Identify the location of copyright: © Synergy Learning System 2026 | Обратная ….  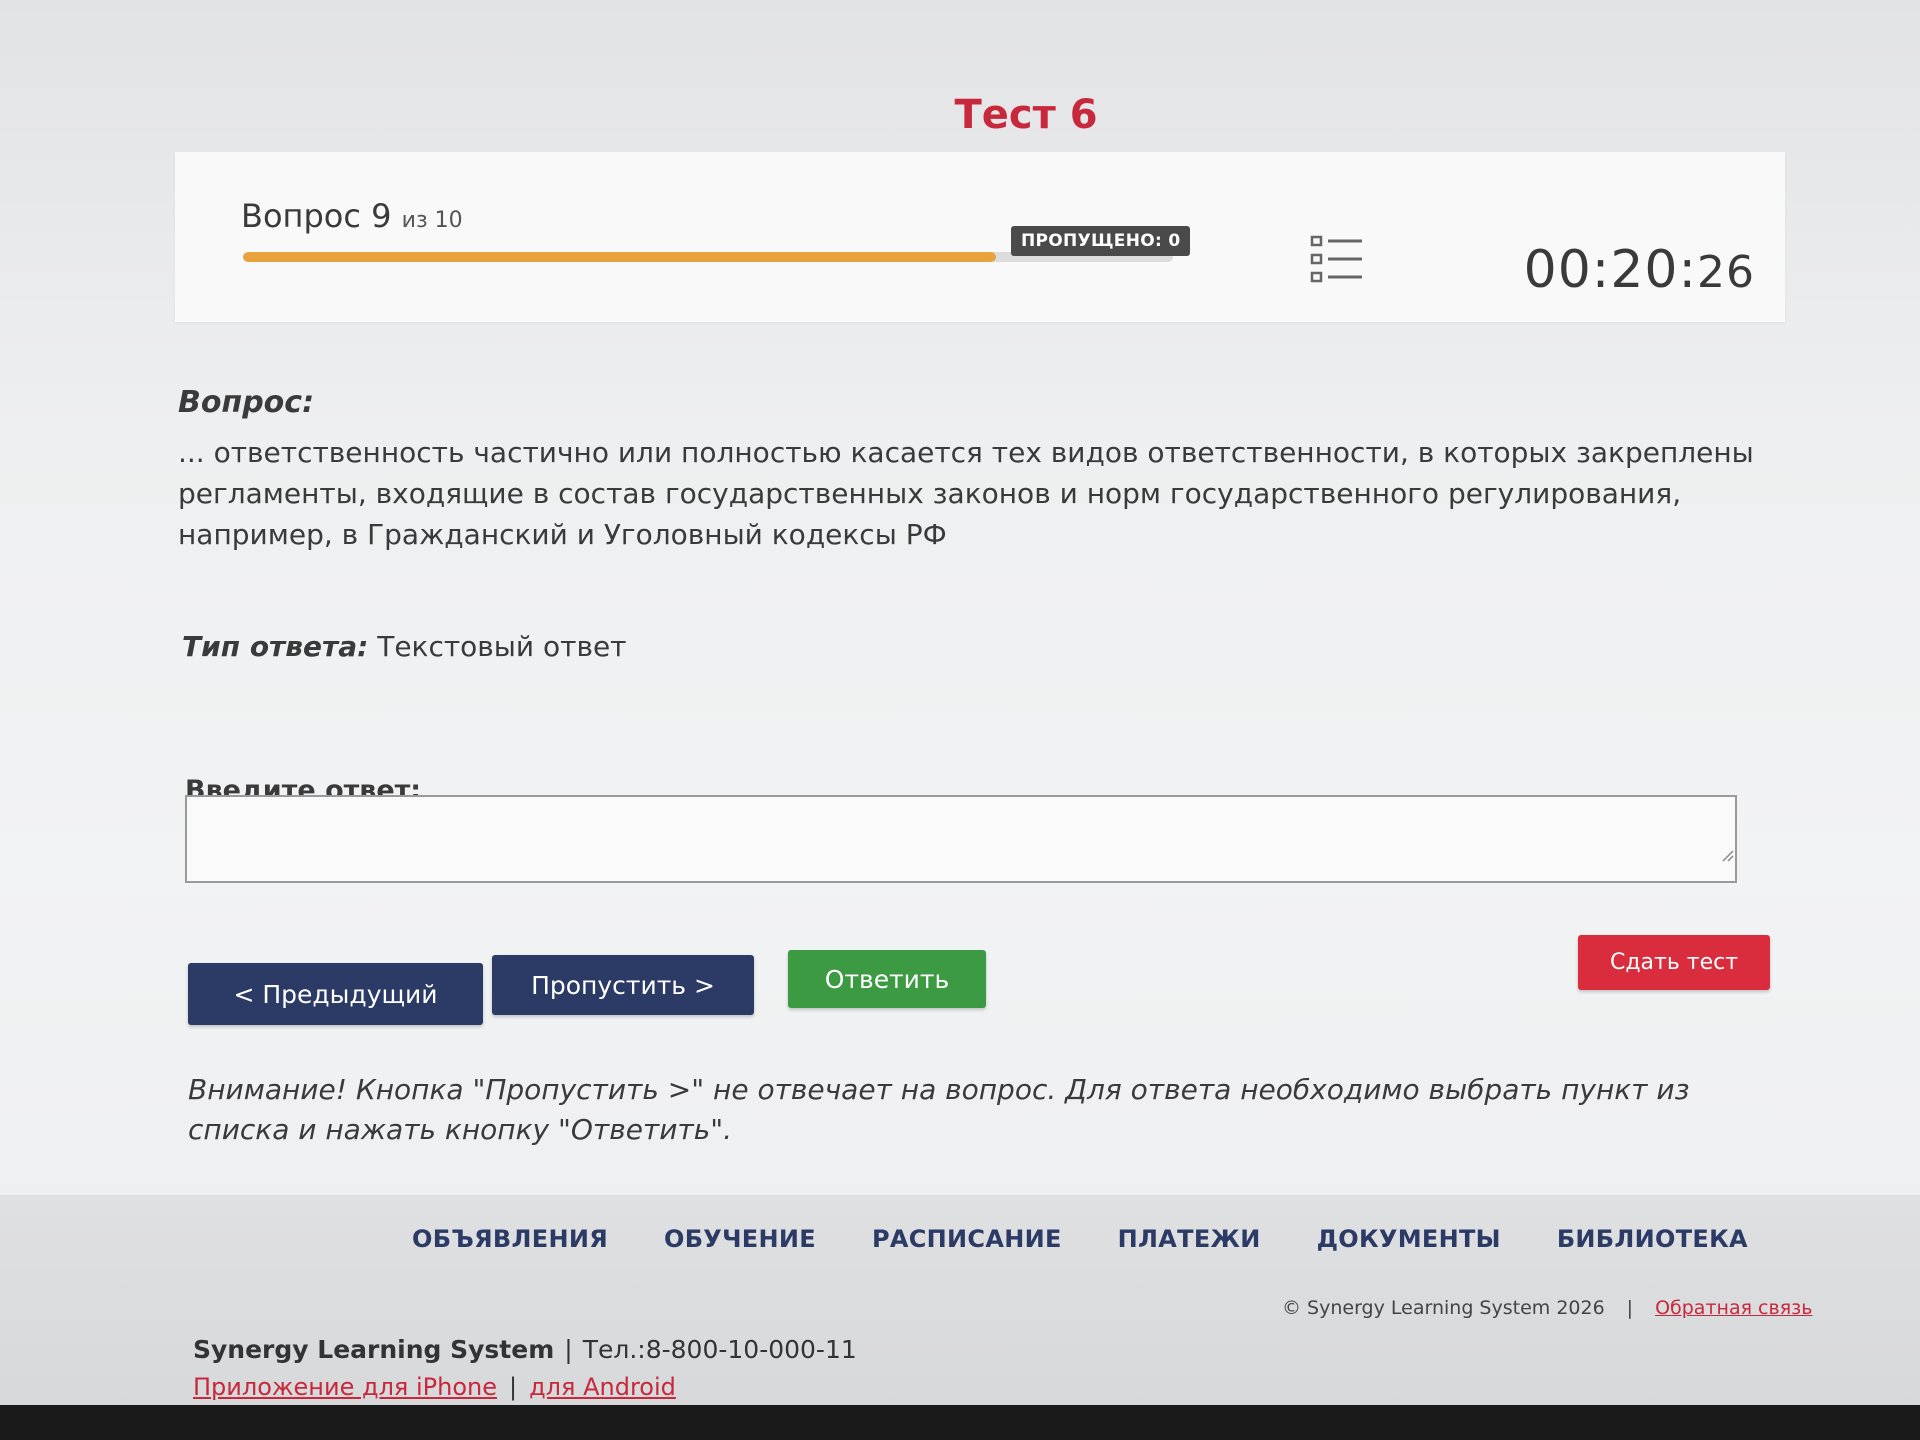
(1547, 1308).